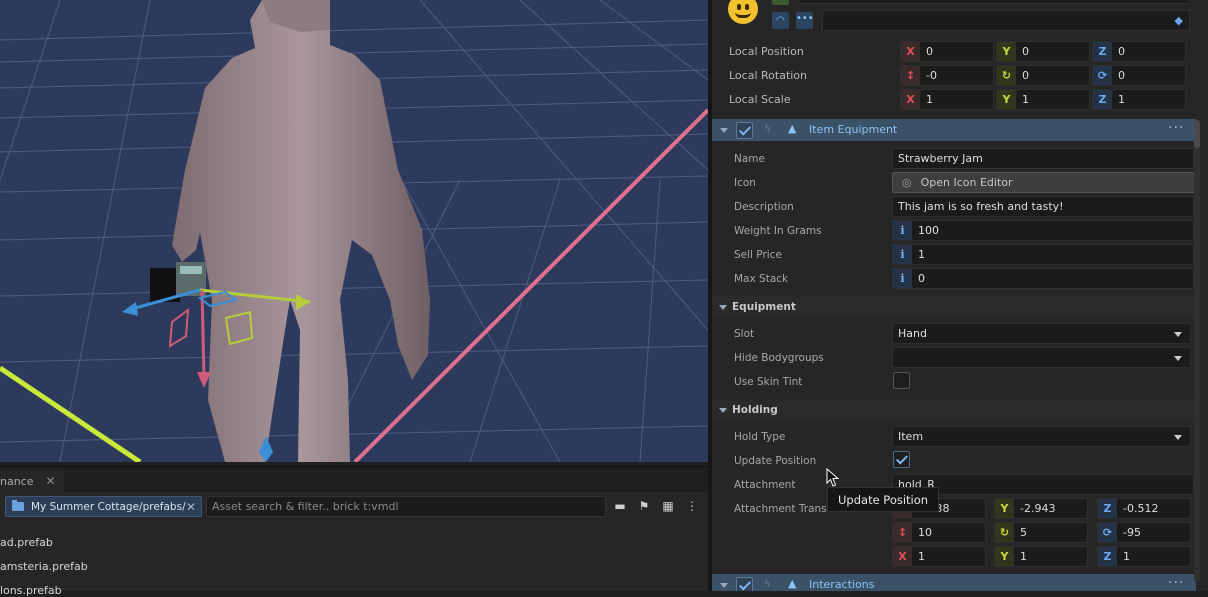  Describe the element at coordinates (1144, 508) in the screenshot. I see `attachment-position-z: Z -0.512` at that location.